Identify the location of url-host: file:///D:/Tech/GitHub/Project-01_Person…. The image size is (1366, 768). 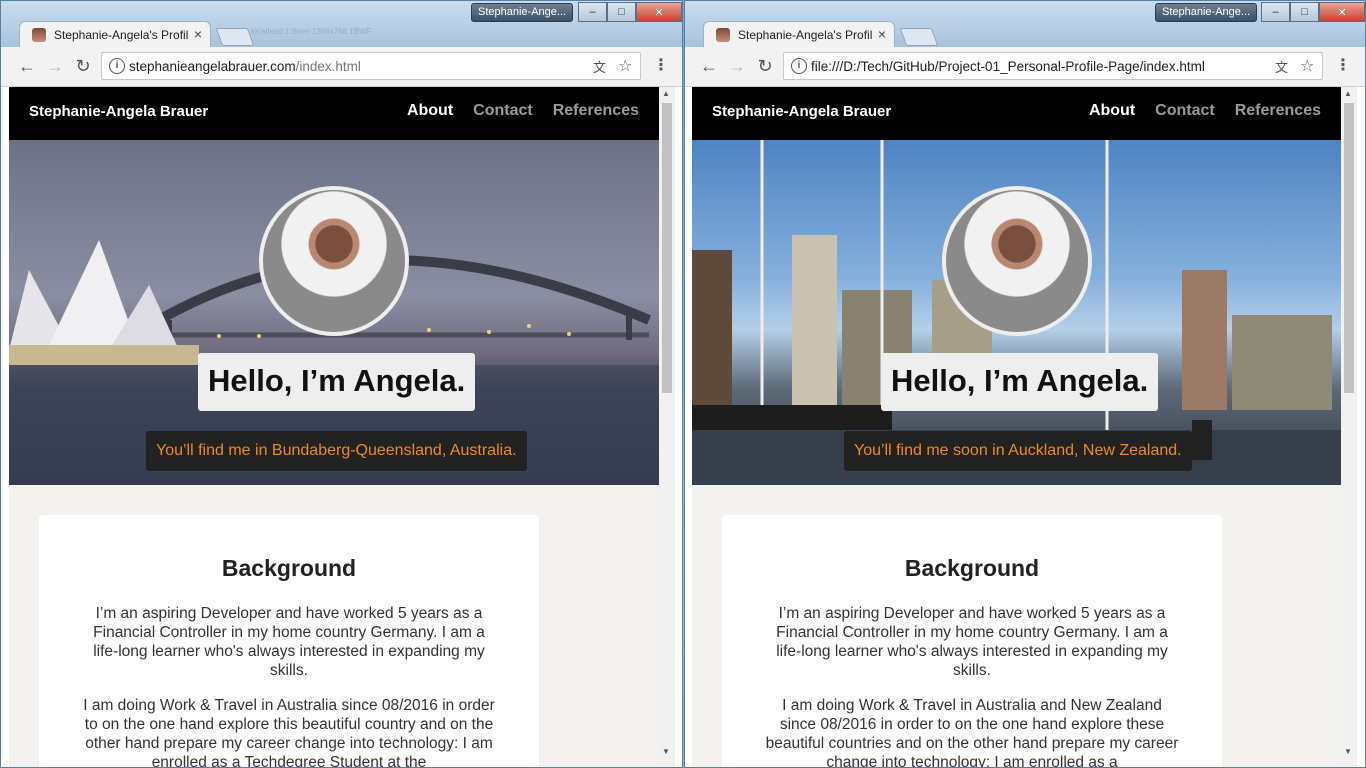
(1008, 66).